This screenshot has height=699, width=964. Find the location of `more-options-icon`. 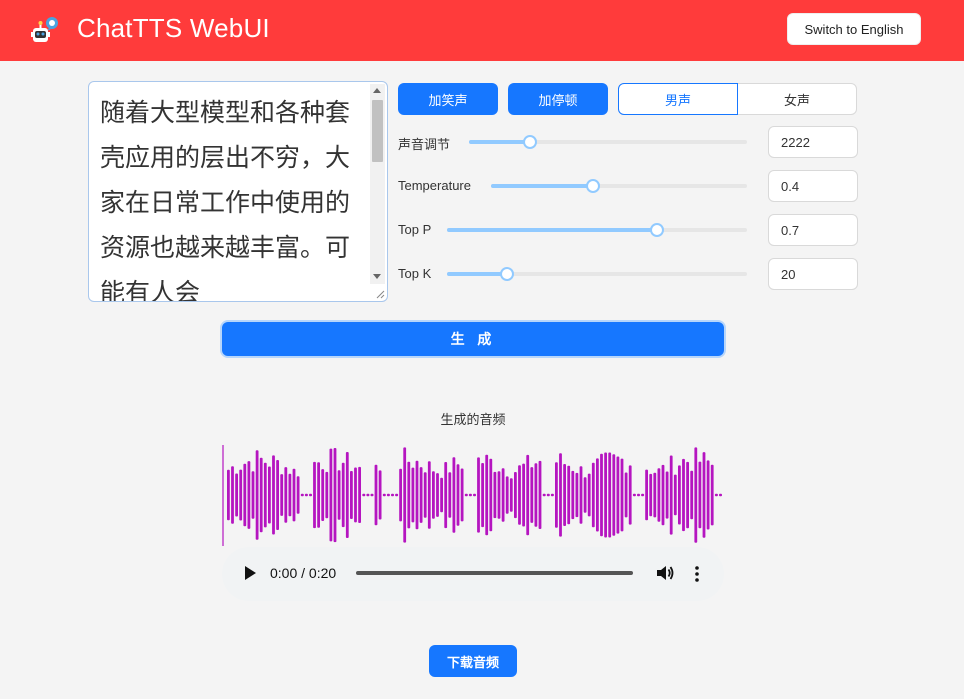

more-options-icon is located at coordinates (697, 574).